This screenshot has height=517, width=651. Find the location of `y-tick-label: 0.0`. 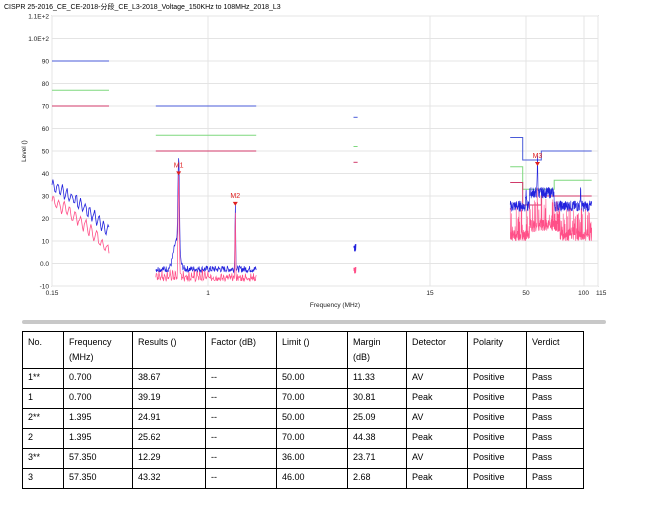

y-tick-label: 0.0 is located at coordinates (44, 264).